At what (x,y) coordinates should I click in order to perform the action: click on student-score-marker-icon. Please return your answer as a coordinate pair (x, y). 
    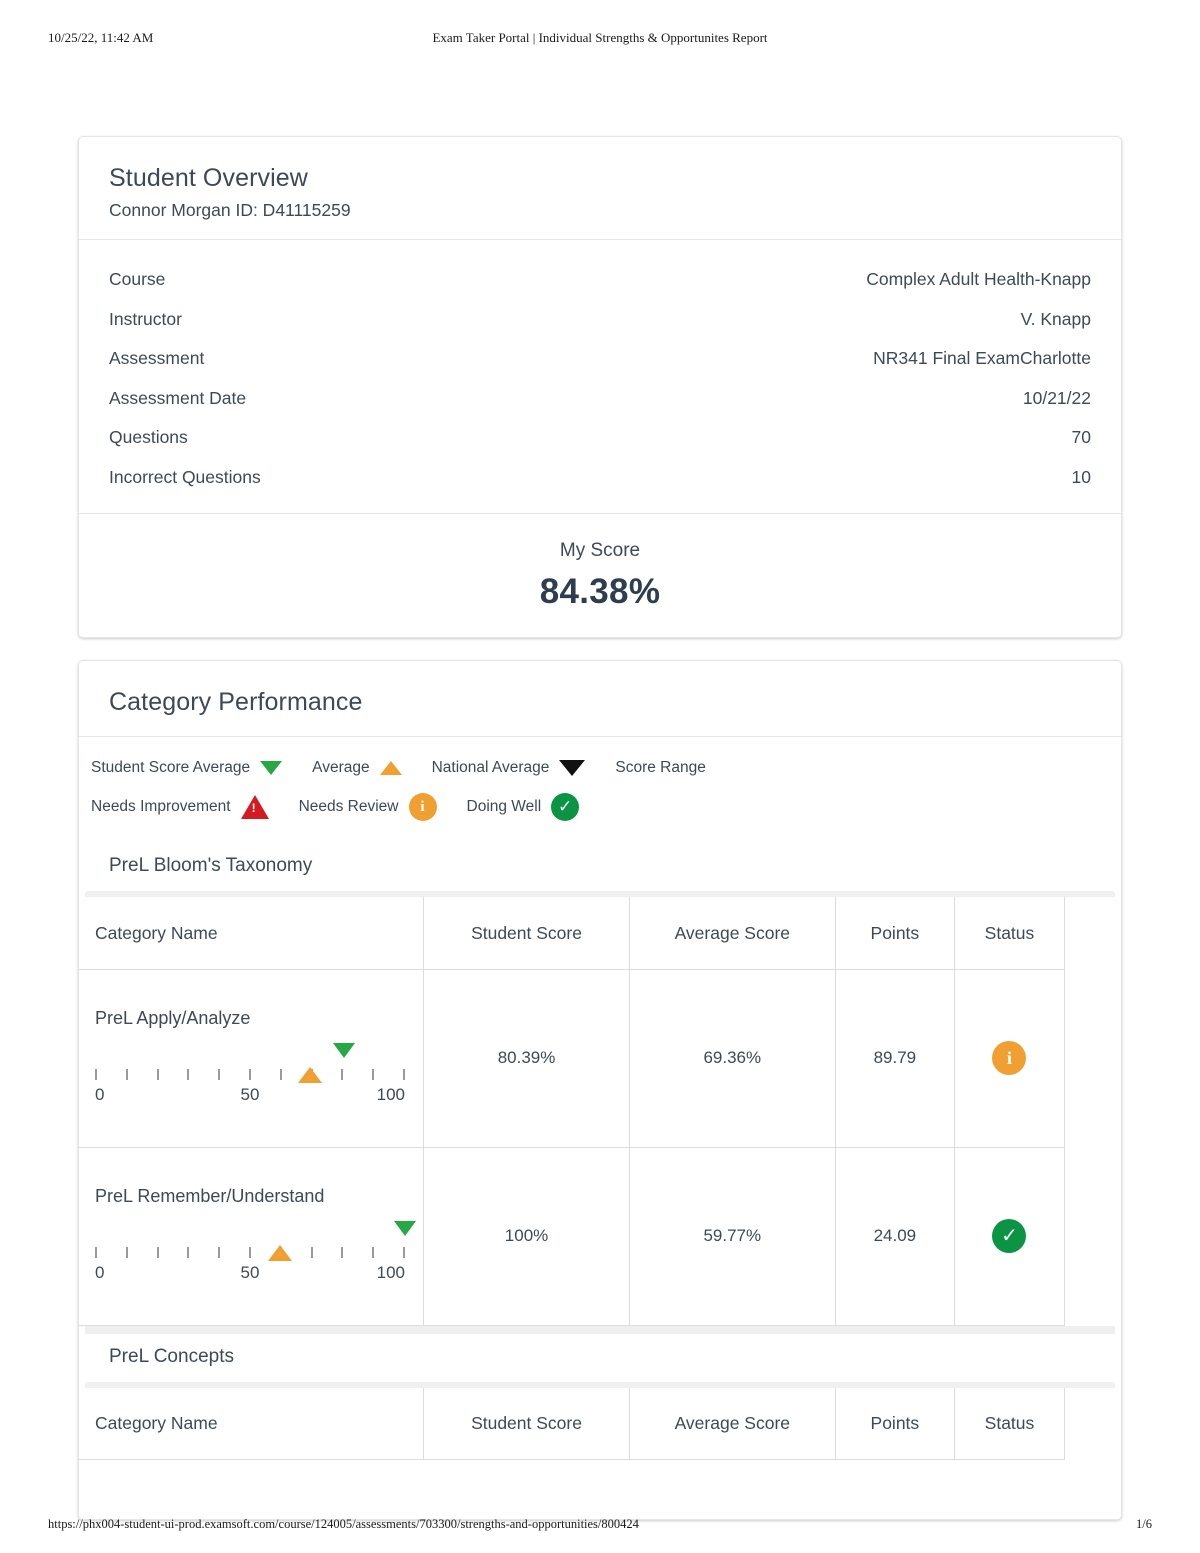
    Looking at the image, I should click on (344, 1050).